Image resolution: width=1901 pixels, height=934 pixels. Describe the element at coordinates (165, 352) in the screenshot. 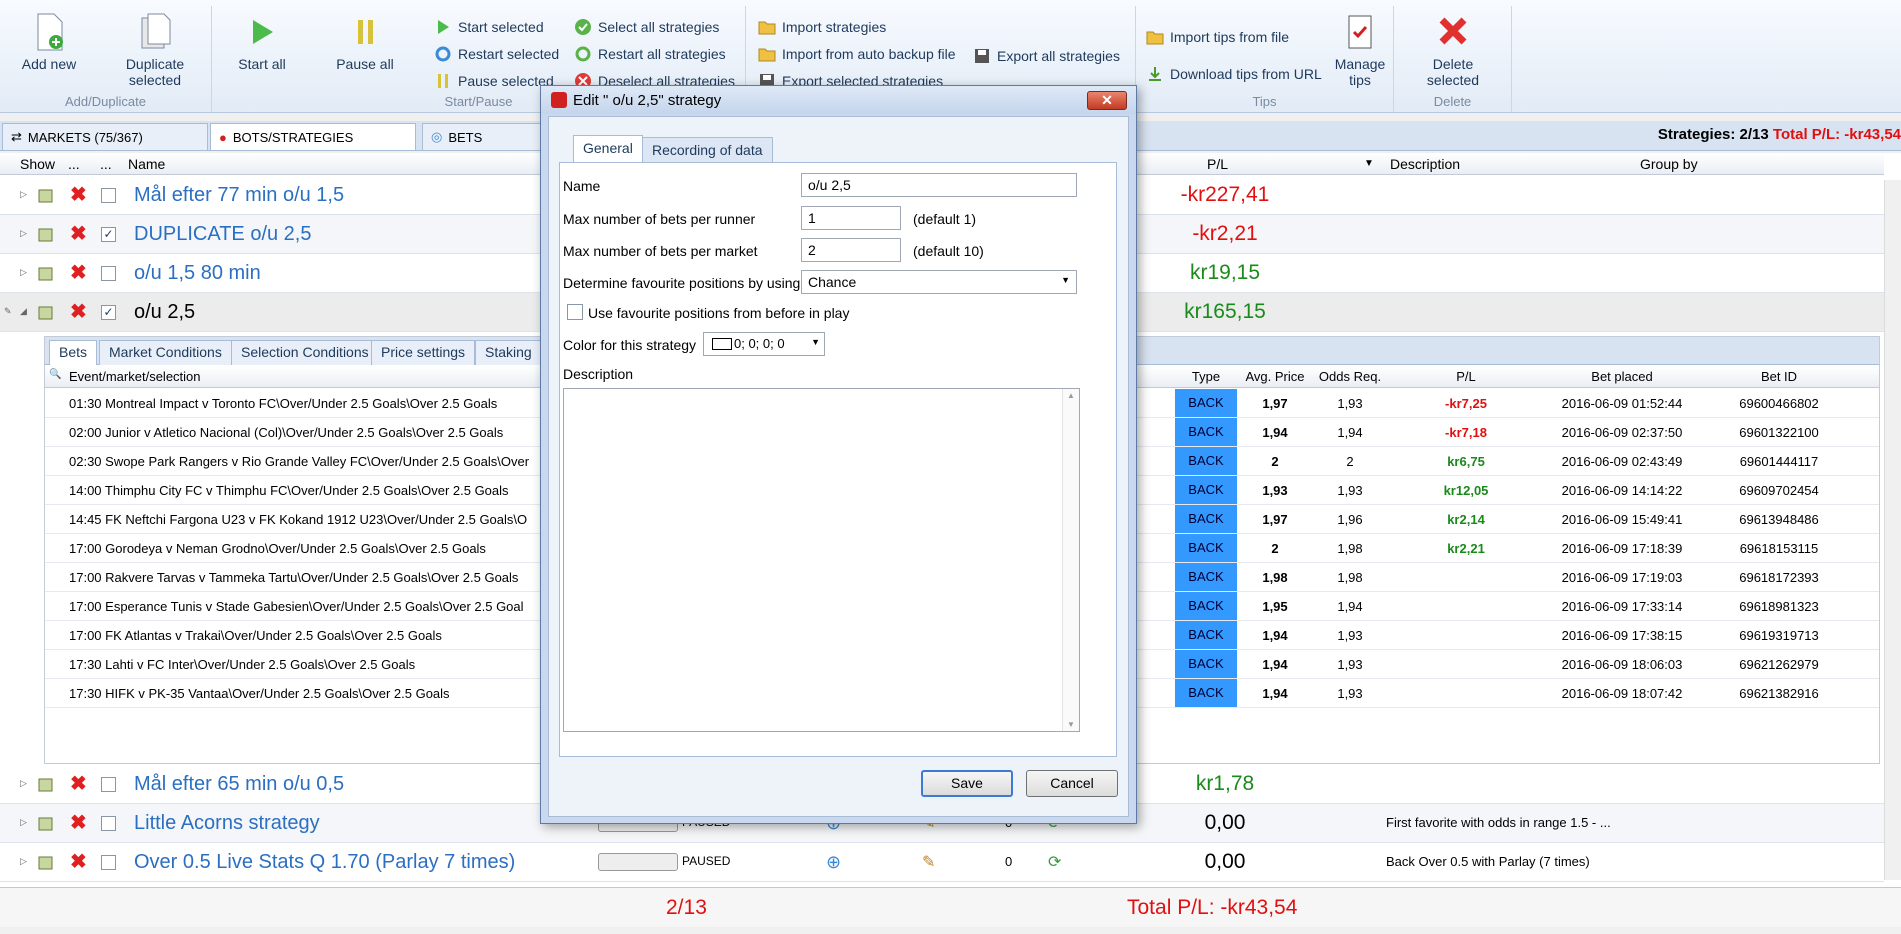

I see `tab-market-conditions: Market Conditions` at that location.